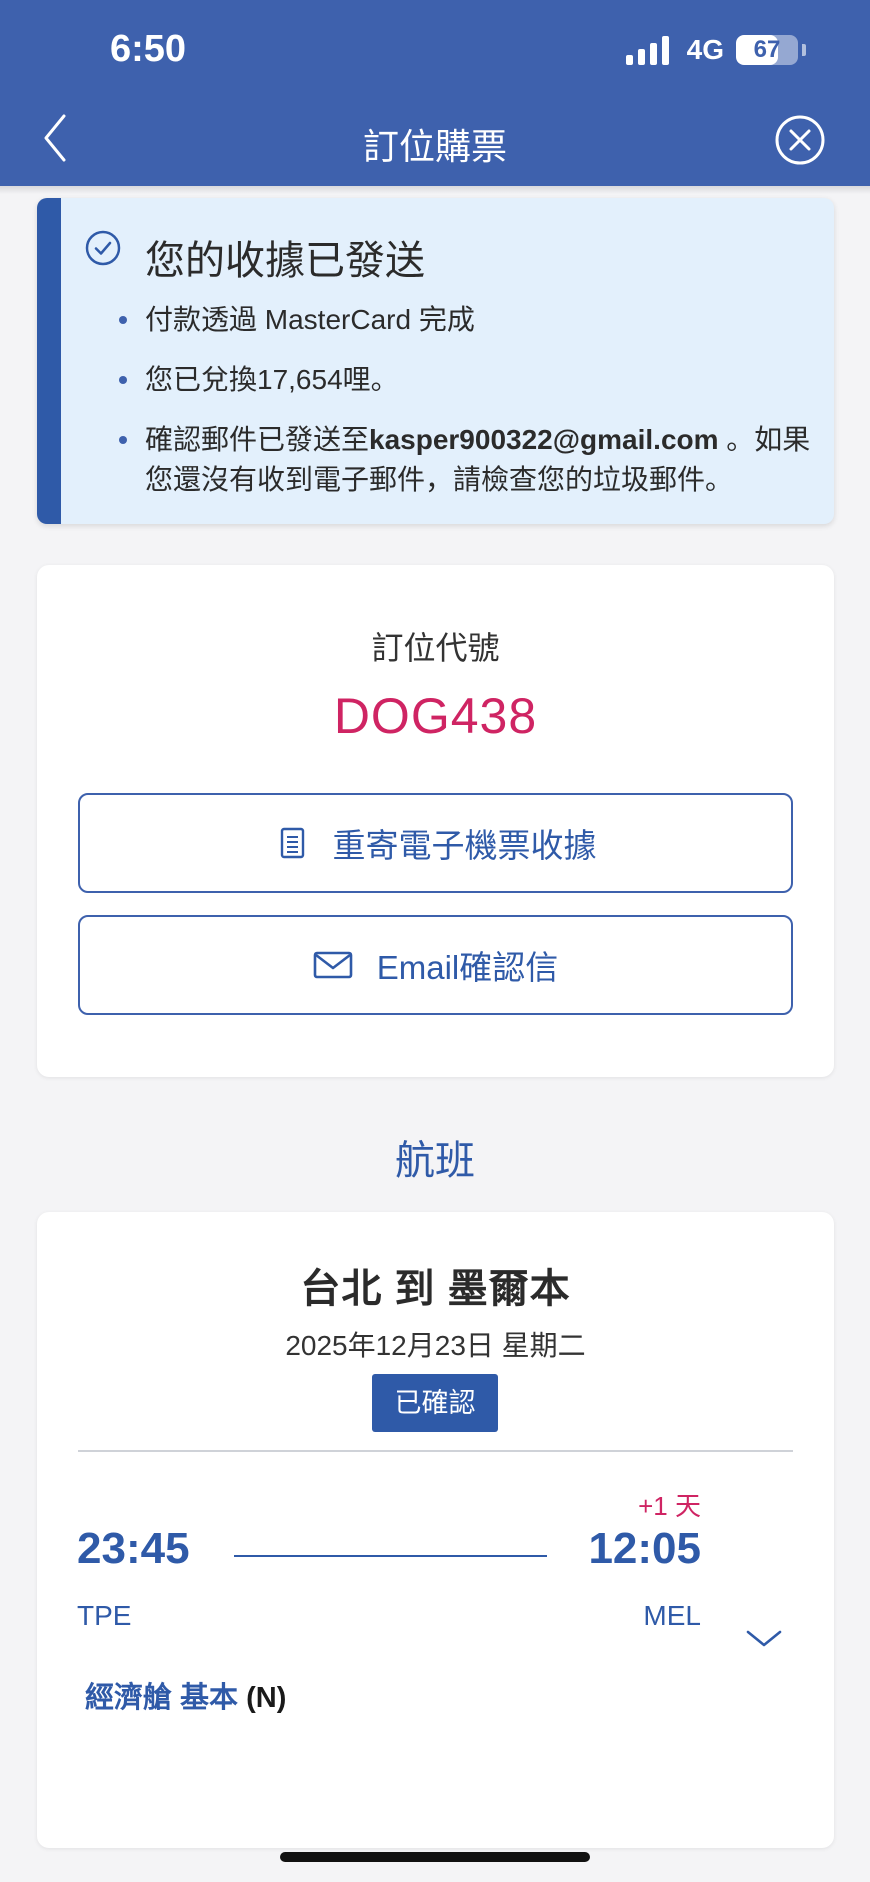  I want to click on booking-code: DOG438, so click(435, 716).